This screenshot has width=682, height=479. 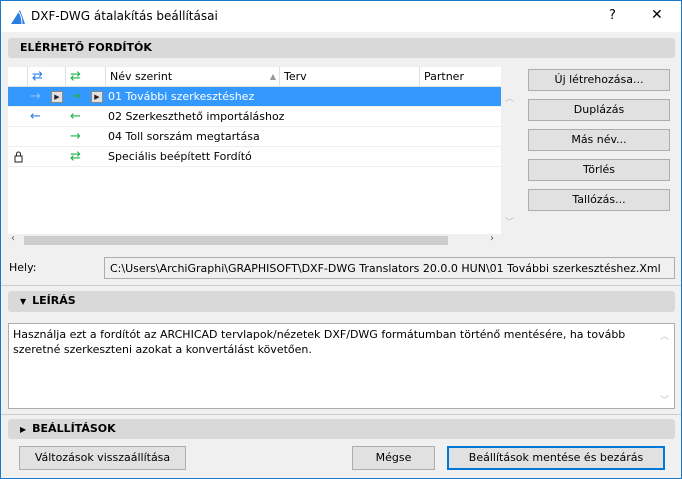 What do you see at coordinates (341, 301) in the screenshot?
I see `section-description: ▼ LEÍRÁS` at bounding box center [341, 301].